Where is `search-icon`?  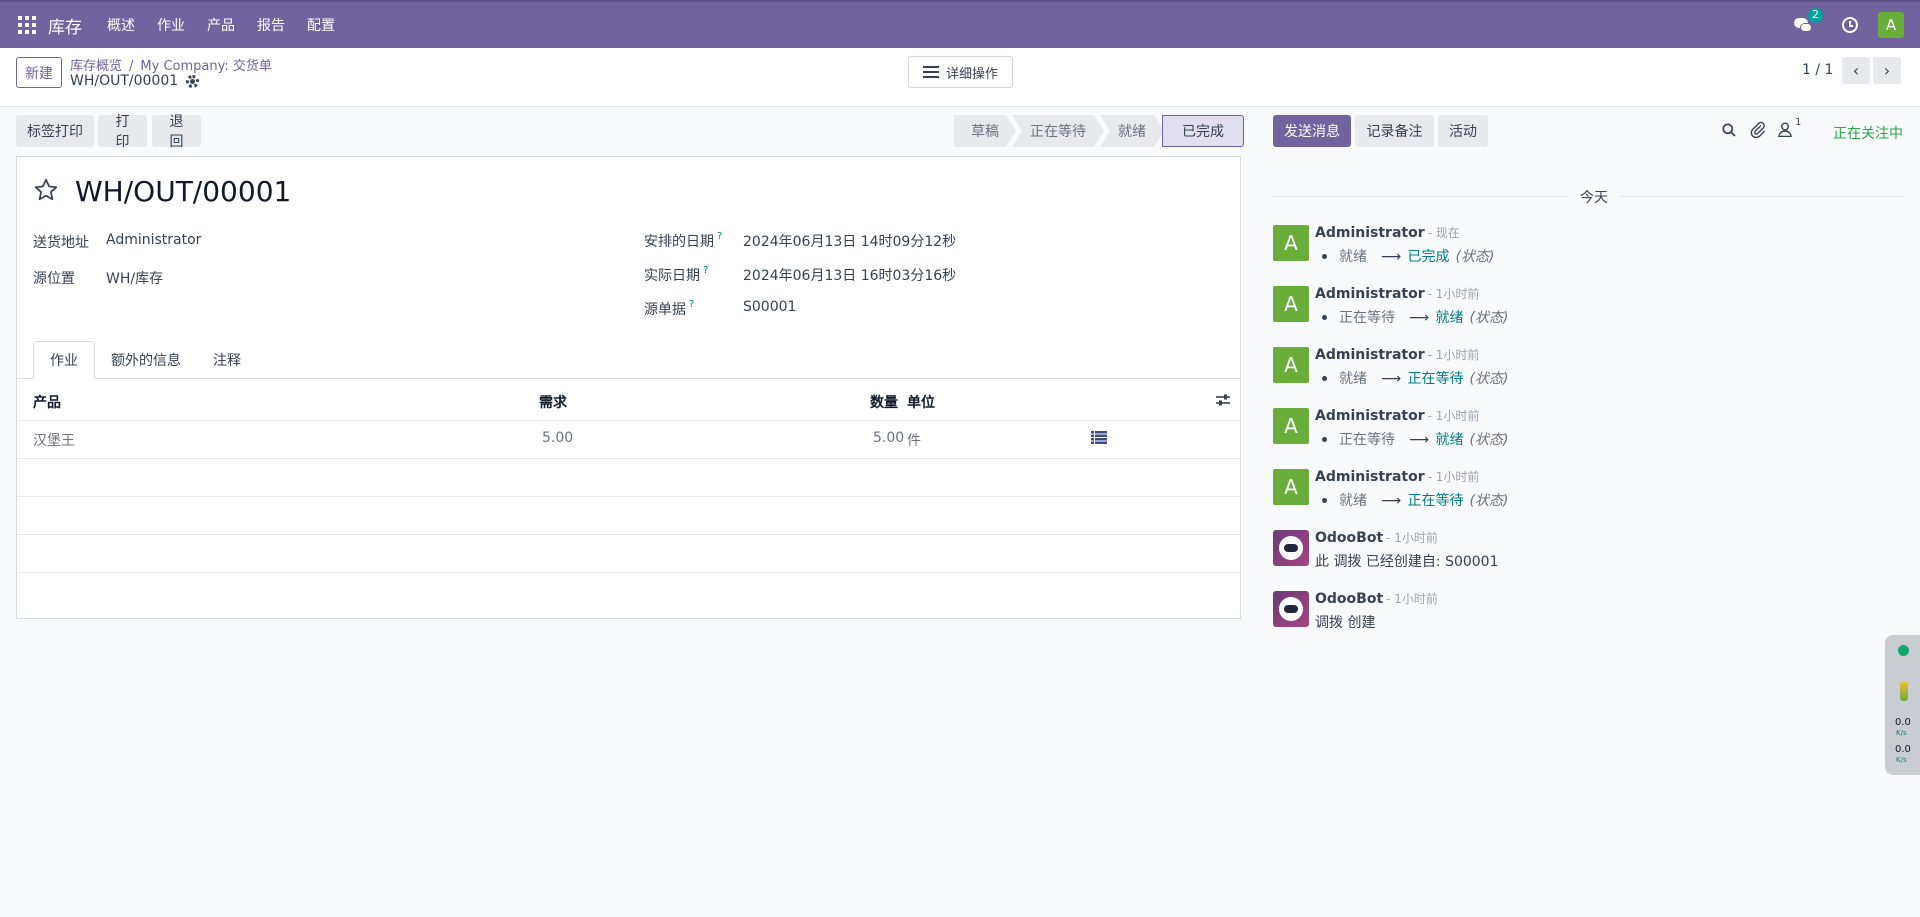
search-icon is located at coordinates (1729, 130).